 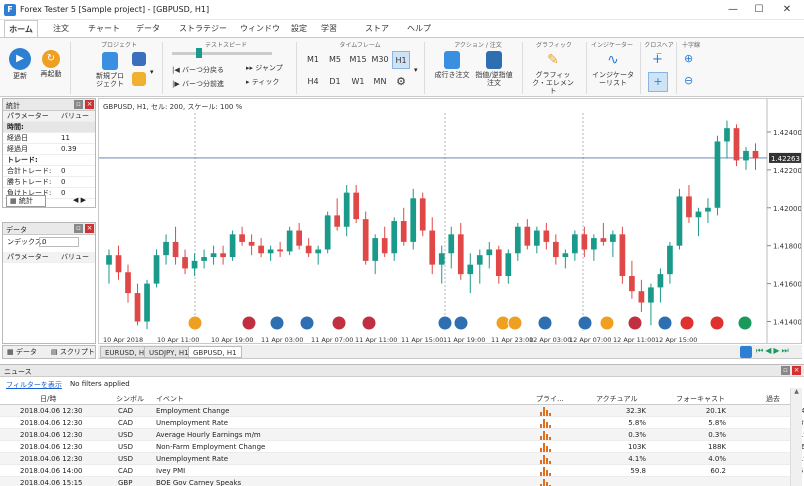 I want to click on tf-mn: MN, so click(x=380, y=82).